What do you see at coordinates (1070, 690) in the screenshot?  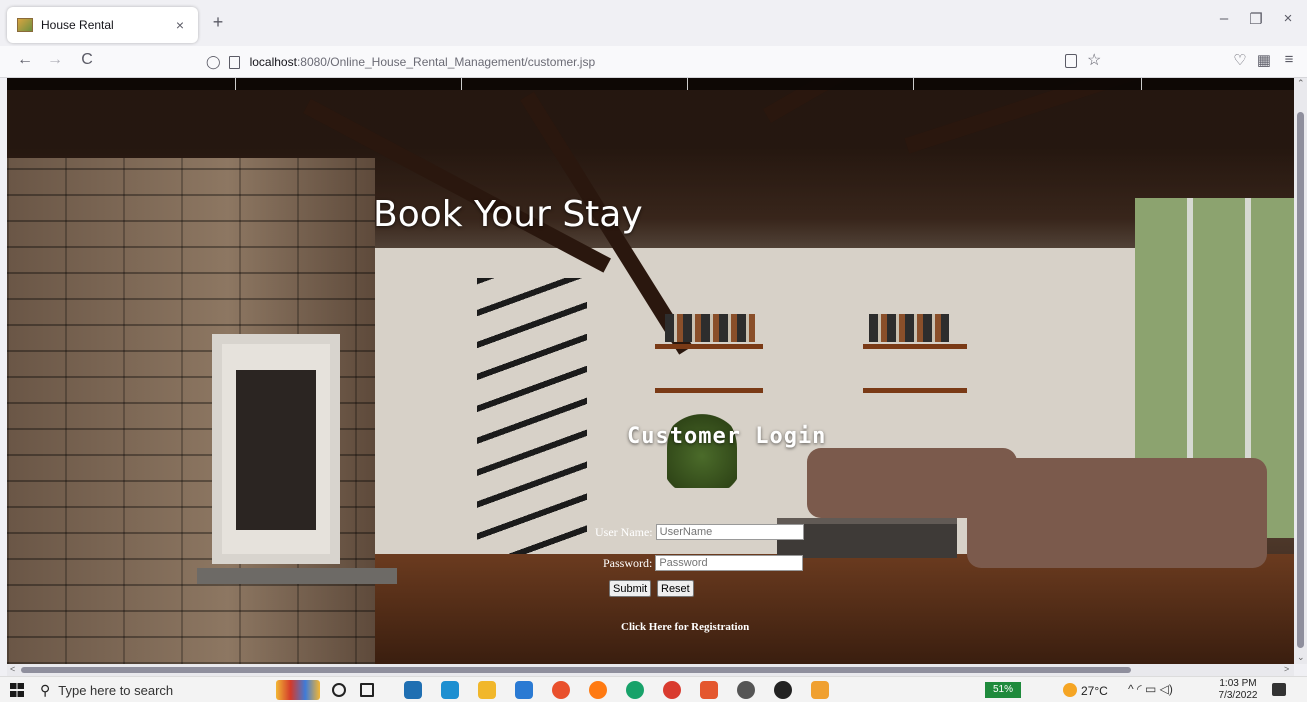 I see `weather-icon` at bounding box center [1070, 690].